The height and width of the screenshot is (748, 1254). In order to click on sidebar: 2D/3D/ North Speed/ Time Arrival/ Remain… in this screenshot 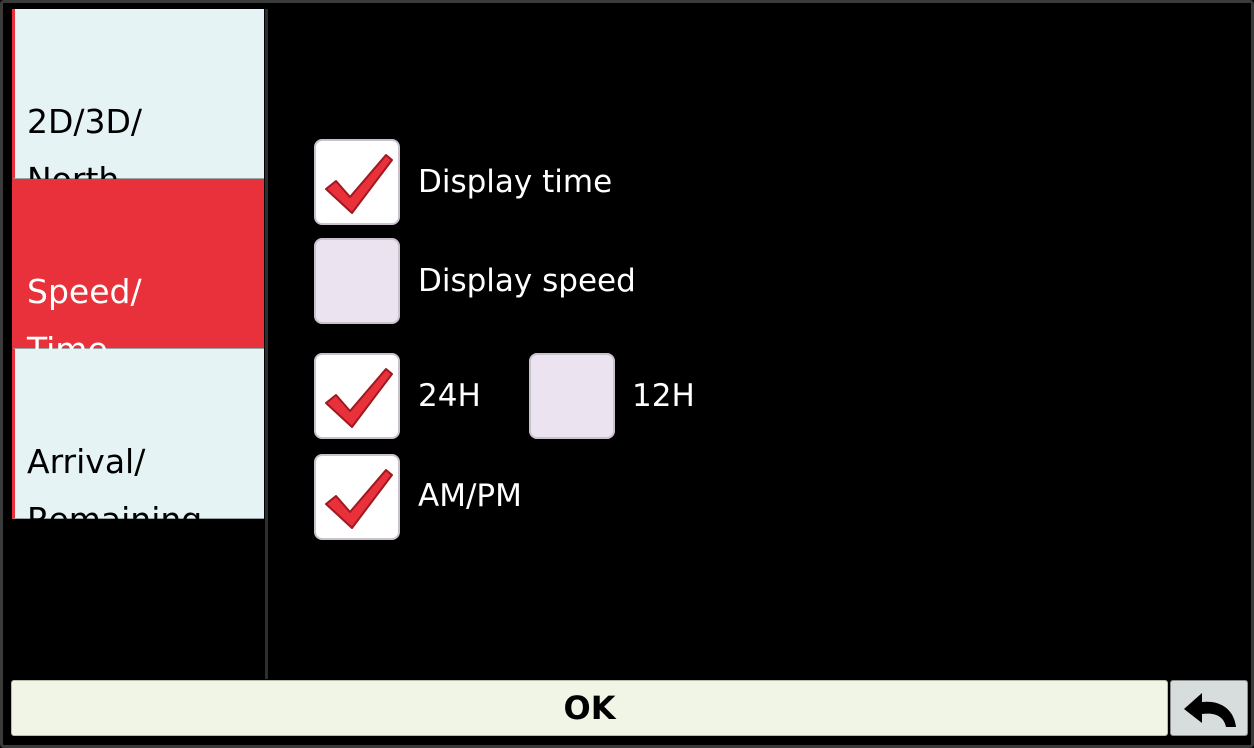, I will do `click(138, 274)`.